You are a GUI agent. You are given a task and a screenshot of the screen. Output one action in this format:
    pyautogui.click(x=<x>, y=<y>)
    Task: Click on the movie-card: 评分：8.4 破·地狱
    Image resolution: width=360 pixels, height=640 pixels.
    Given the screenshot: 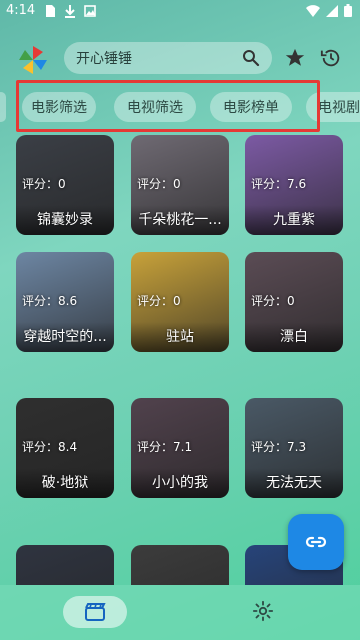 What is the action you would take?
    pyautogui.click(x=65, y=448)
    